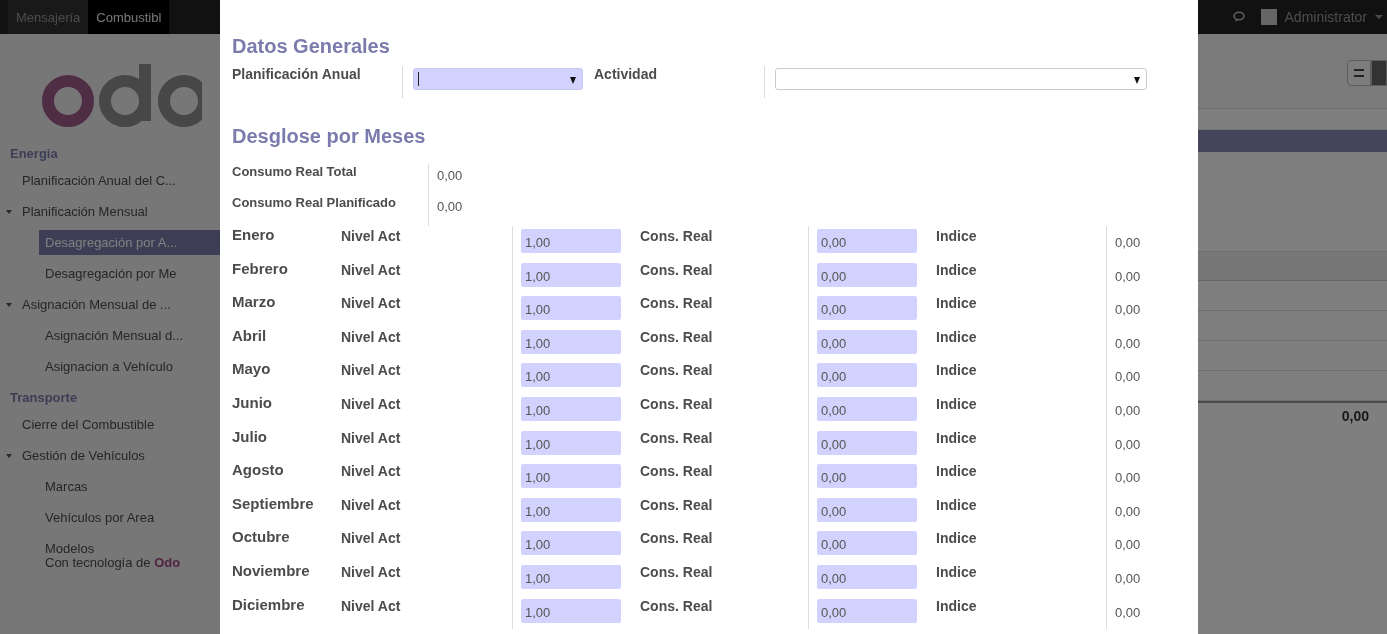 This screenshot has height=634, width=1387. I want to click on section-title: Energia, so click(34, 154).